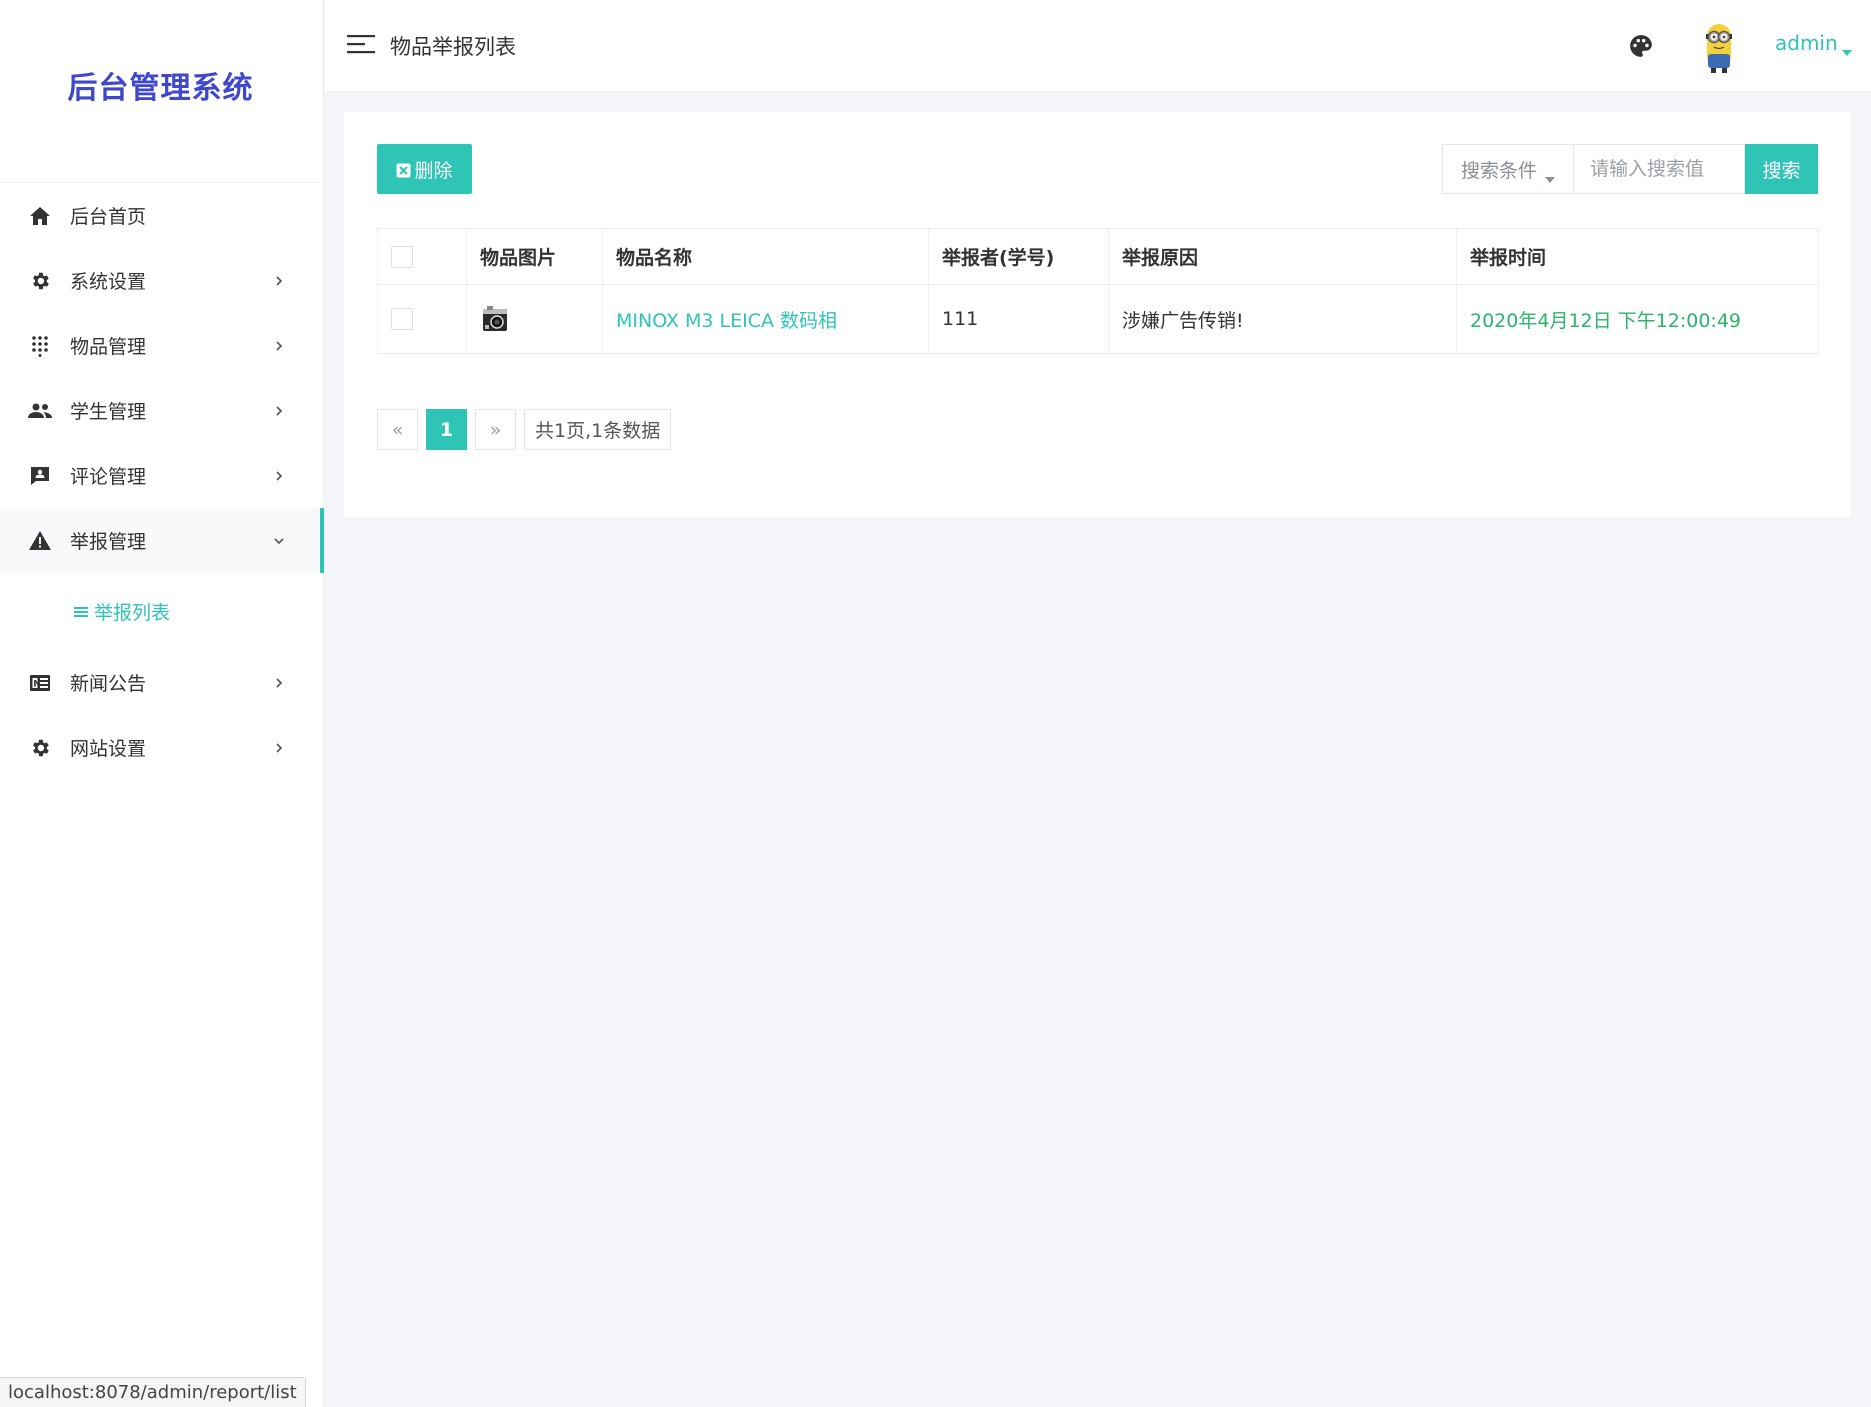  I want to click on column-header: 举报者(学号), so click(1018, 256).